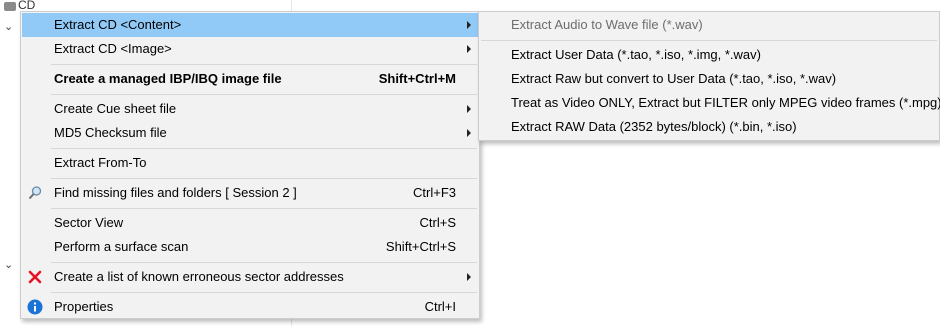  What do you see at coordinates (250, 223) in the screenshot?
I see `menu-item-sector-view: Sector View Ctrl+S` at bounding box center [250, 223].